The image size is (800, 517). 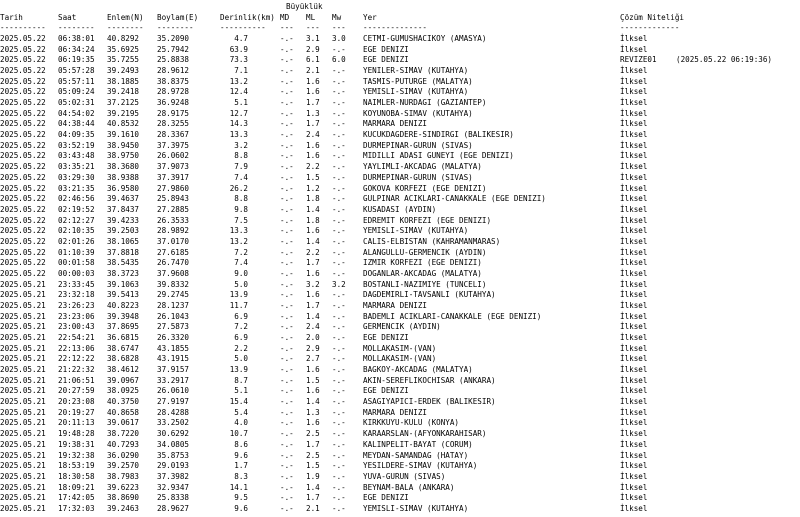 What do you see at coordinates (241, 316) in the screenshot?
I see `row-depth: 6.9` at bounding box center [241, 316].